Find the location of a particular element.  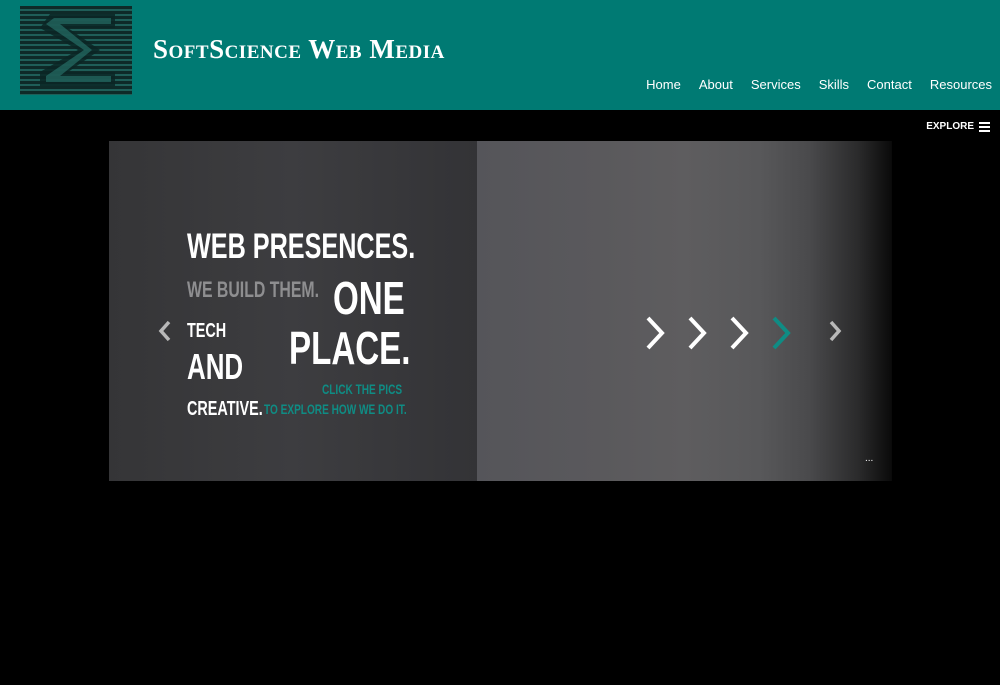

striped-s-logo-icon is located at coordinates (77, 50).